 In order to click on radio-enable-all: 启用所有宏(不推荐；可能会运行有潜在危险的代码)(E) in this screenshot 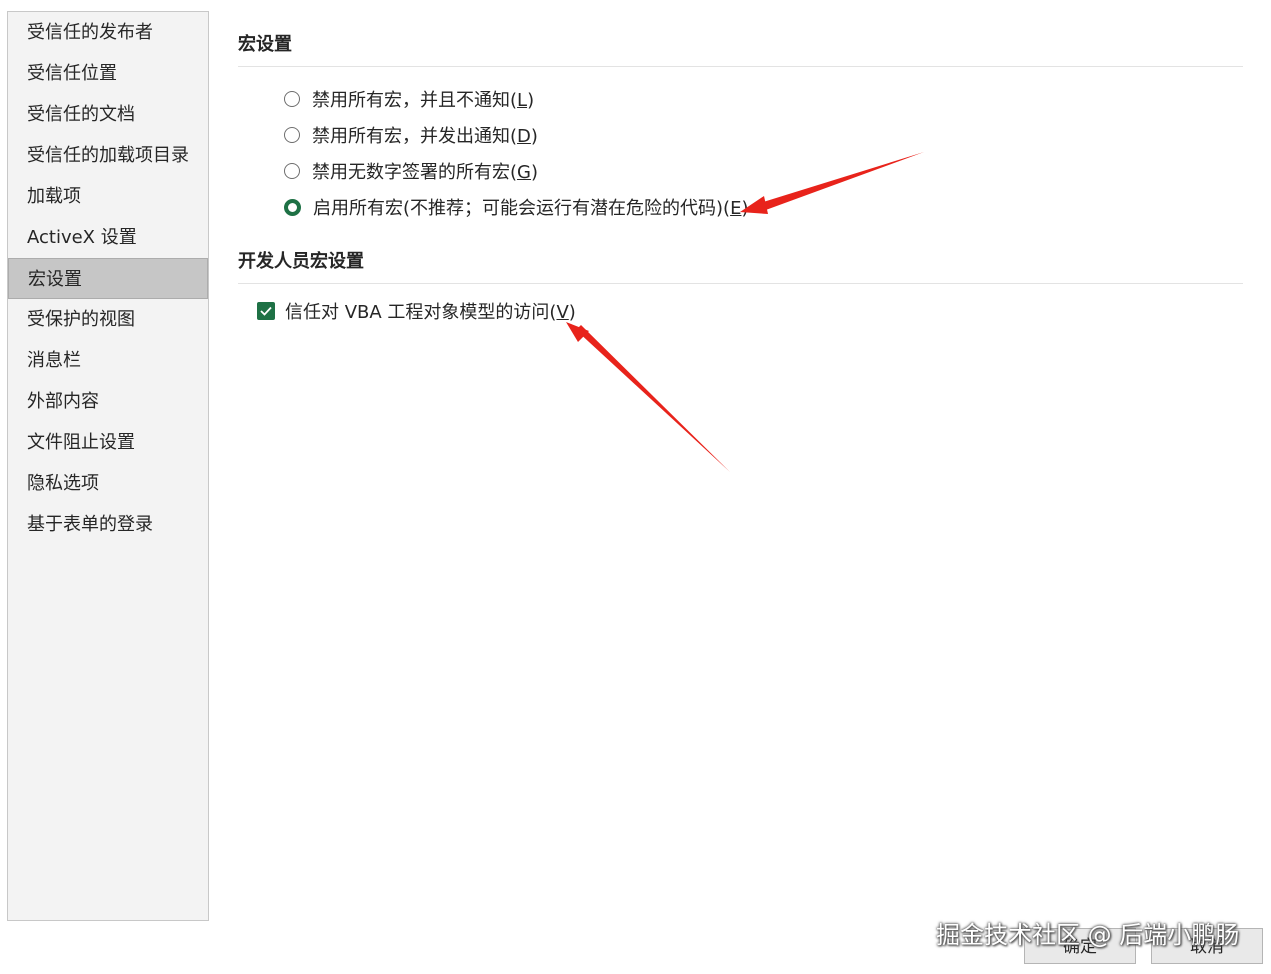, I will do `click(516, 207)`.